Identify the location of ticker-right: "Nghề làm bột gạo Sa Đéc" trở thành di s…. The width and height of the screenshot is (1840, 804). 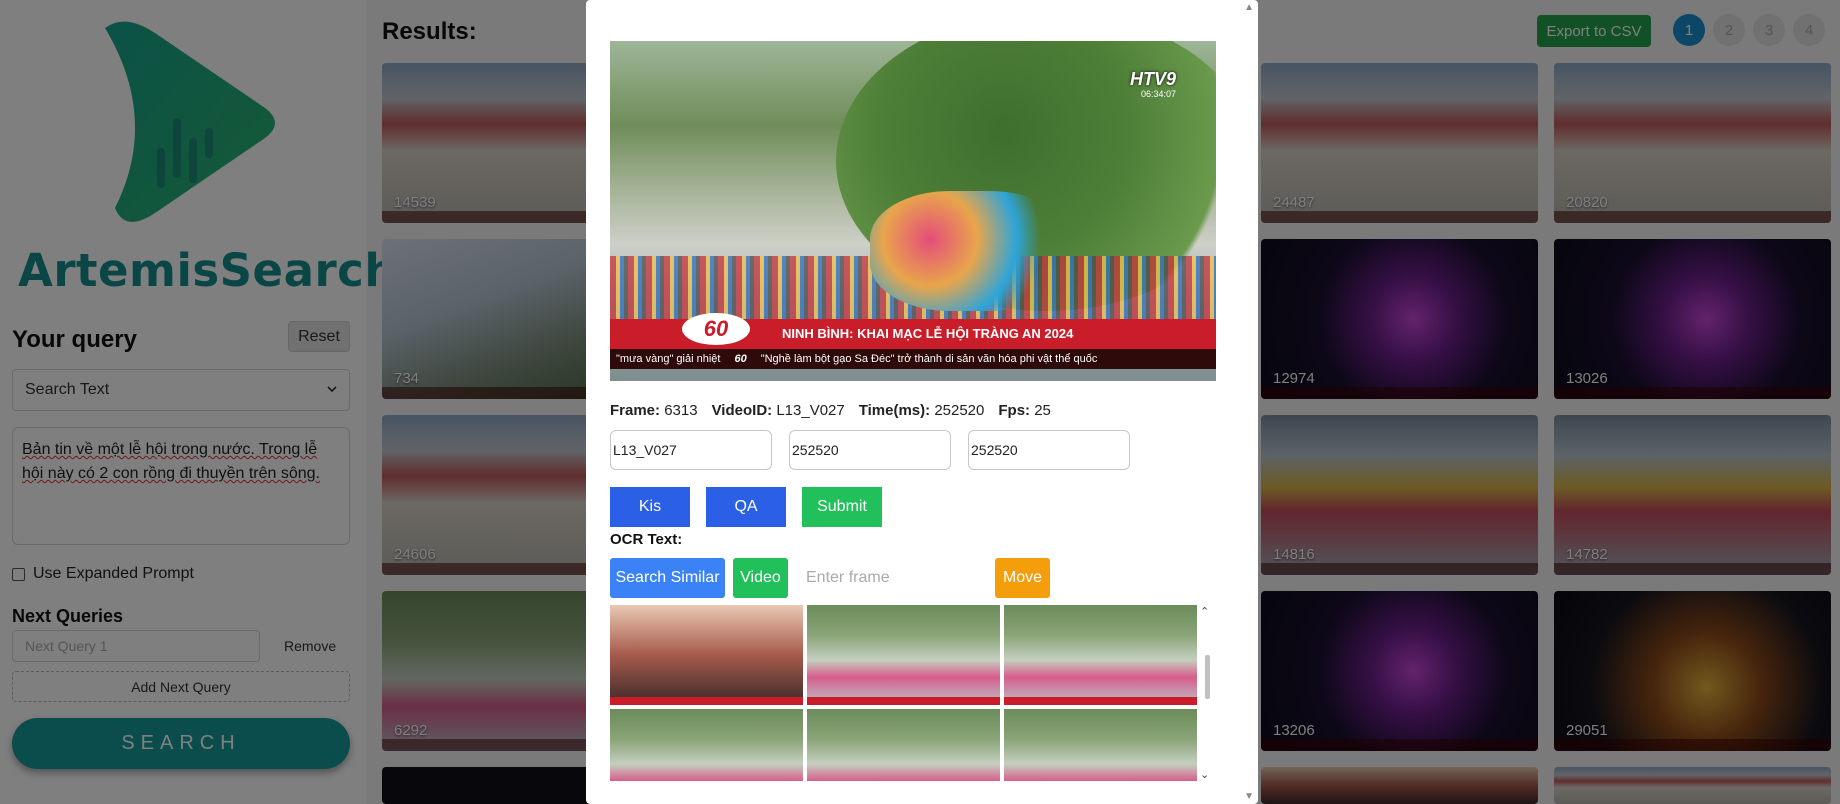
(929, 359).